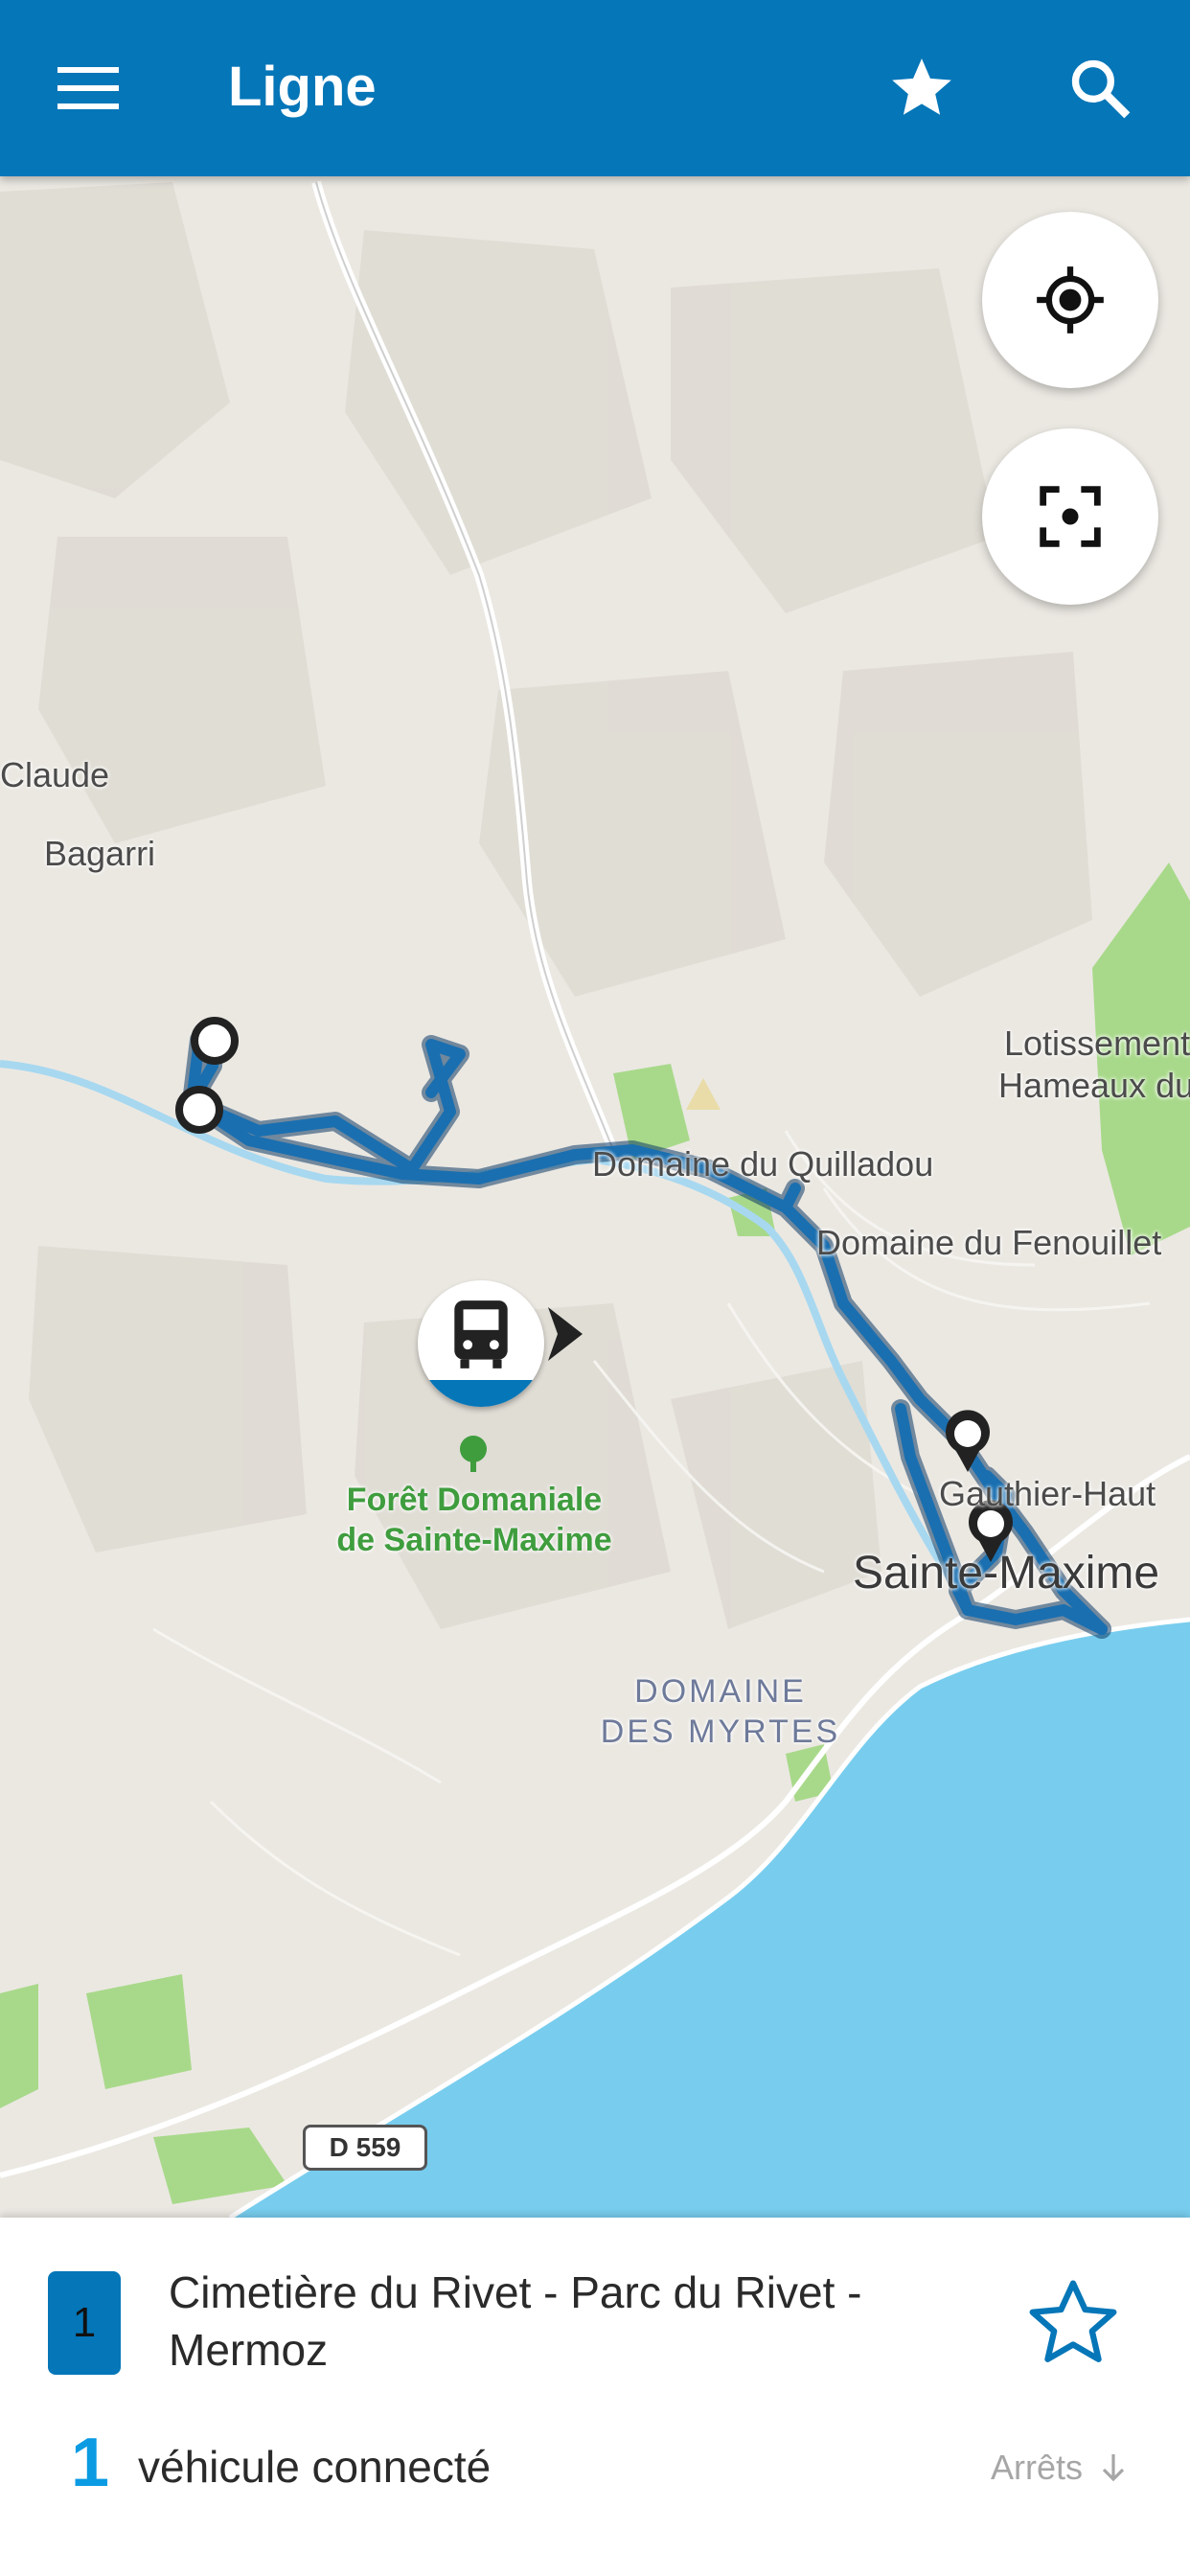 The width and height of the screenshot is (1190, 2576). I want to click on direction-arrow-icon, so click(565, 1334).